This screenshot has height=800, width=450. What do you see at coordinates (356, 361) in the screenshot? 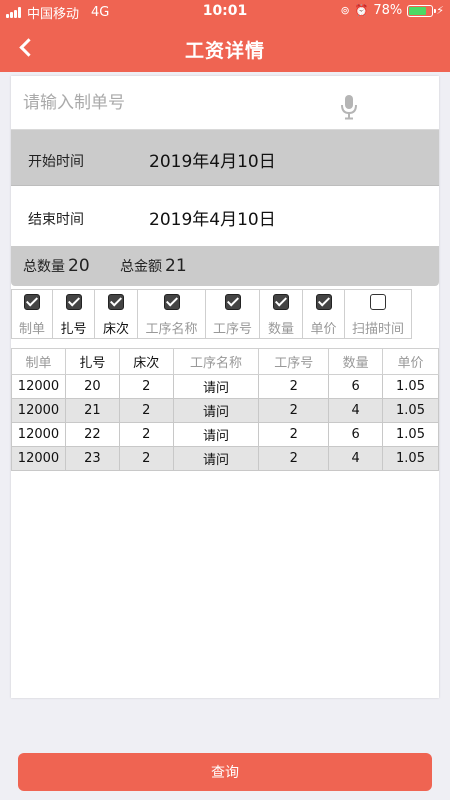
I see `column-header: 数量` at bounding box center [356, 361].